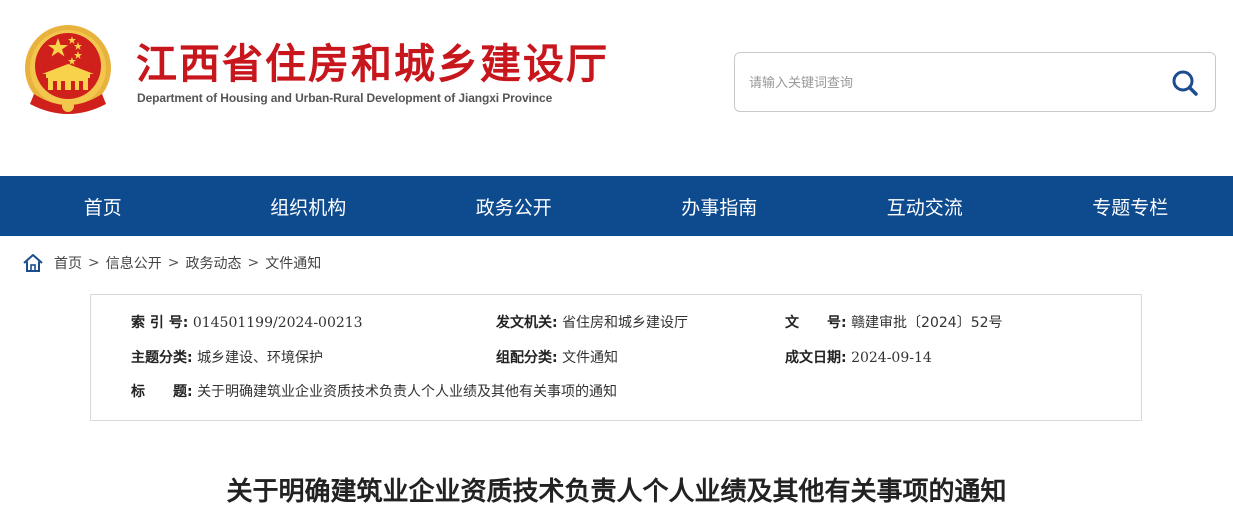  I want to click on meta-title: 标 题: 关于明确建筑业企业资质技术负责人个人业绩及其他有关事项的通知, so click(374, 392).